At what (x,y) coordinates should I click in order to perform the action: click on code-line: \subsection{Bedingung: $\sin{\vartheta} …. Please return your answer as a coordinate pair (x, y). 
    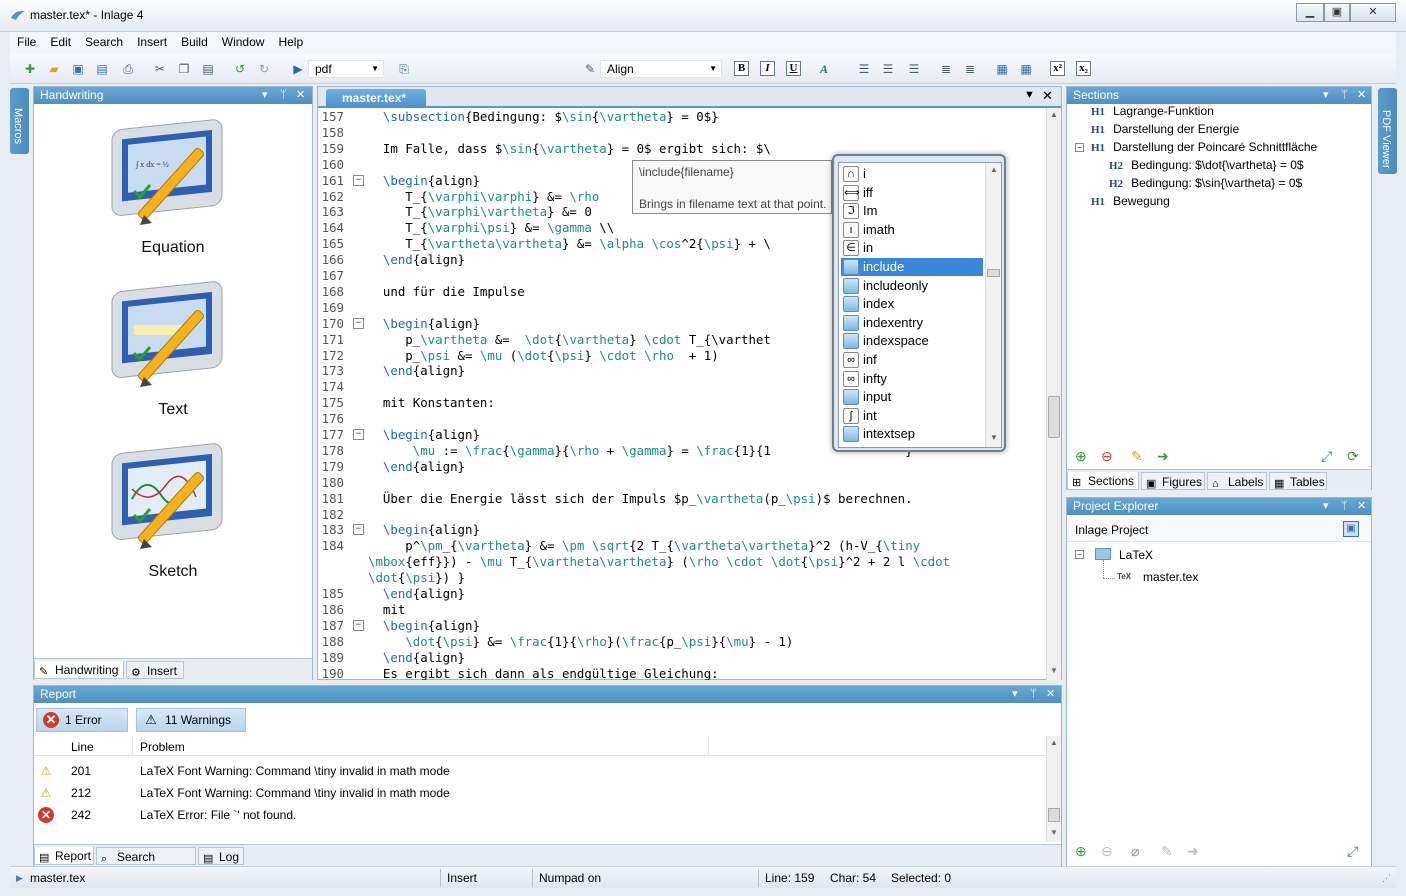
    Looking at the image, I should click on (543, 116).